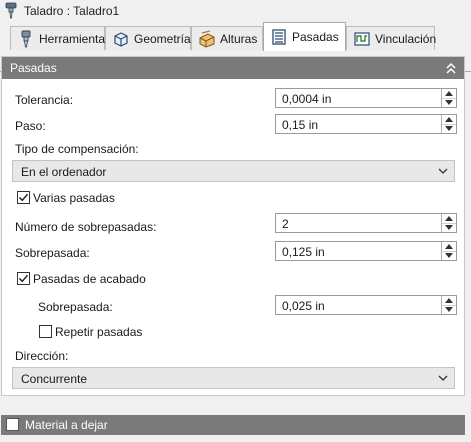 The image size is (471, 442). Describe the element at coordinates (54, 379) in the screenshot. I see `direction-value: Concurrente` at that location.